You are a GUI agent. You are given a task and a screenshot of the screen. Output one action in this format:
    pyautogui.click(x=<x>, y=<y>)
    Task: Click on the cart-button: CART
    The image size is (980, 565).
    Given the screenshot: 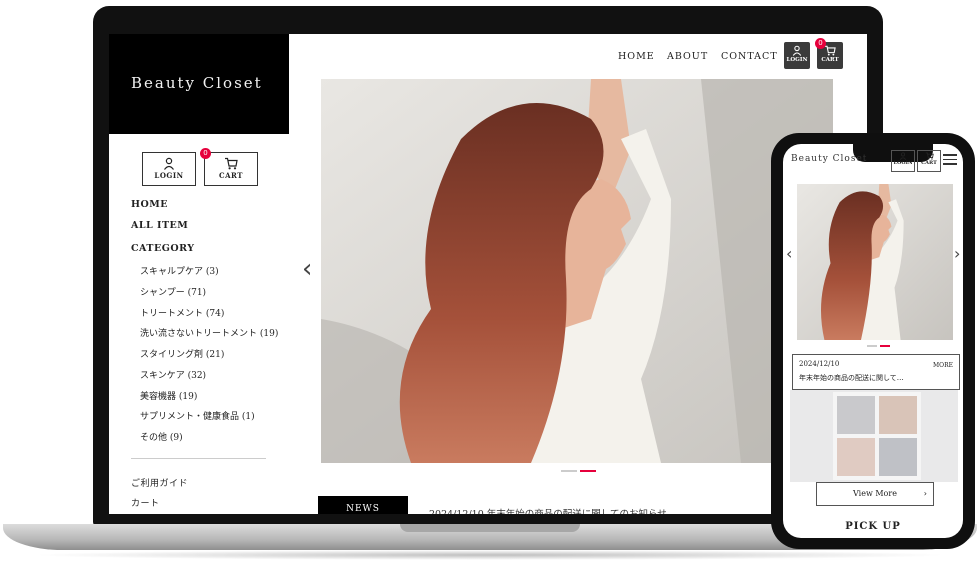 What is the action you would take?
    pyautogui.click(x=231, y=169)
    